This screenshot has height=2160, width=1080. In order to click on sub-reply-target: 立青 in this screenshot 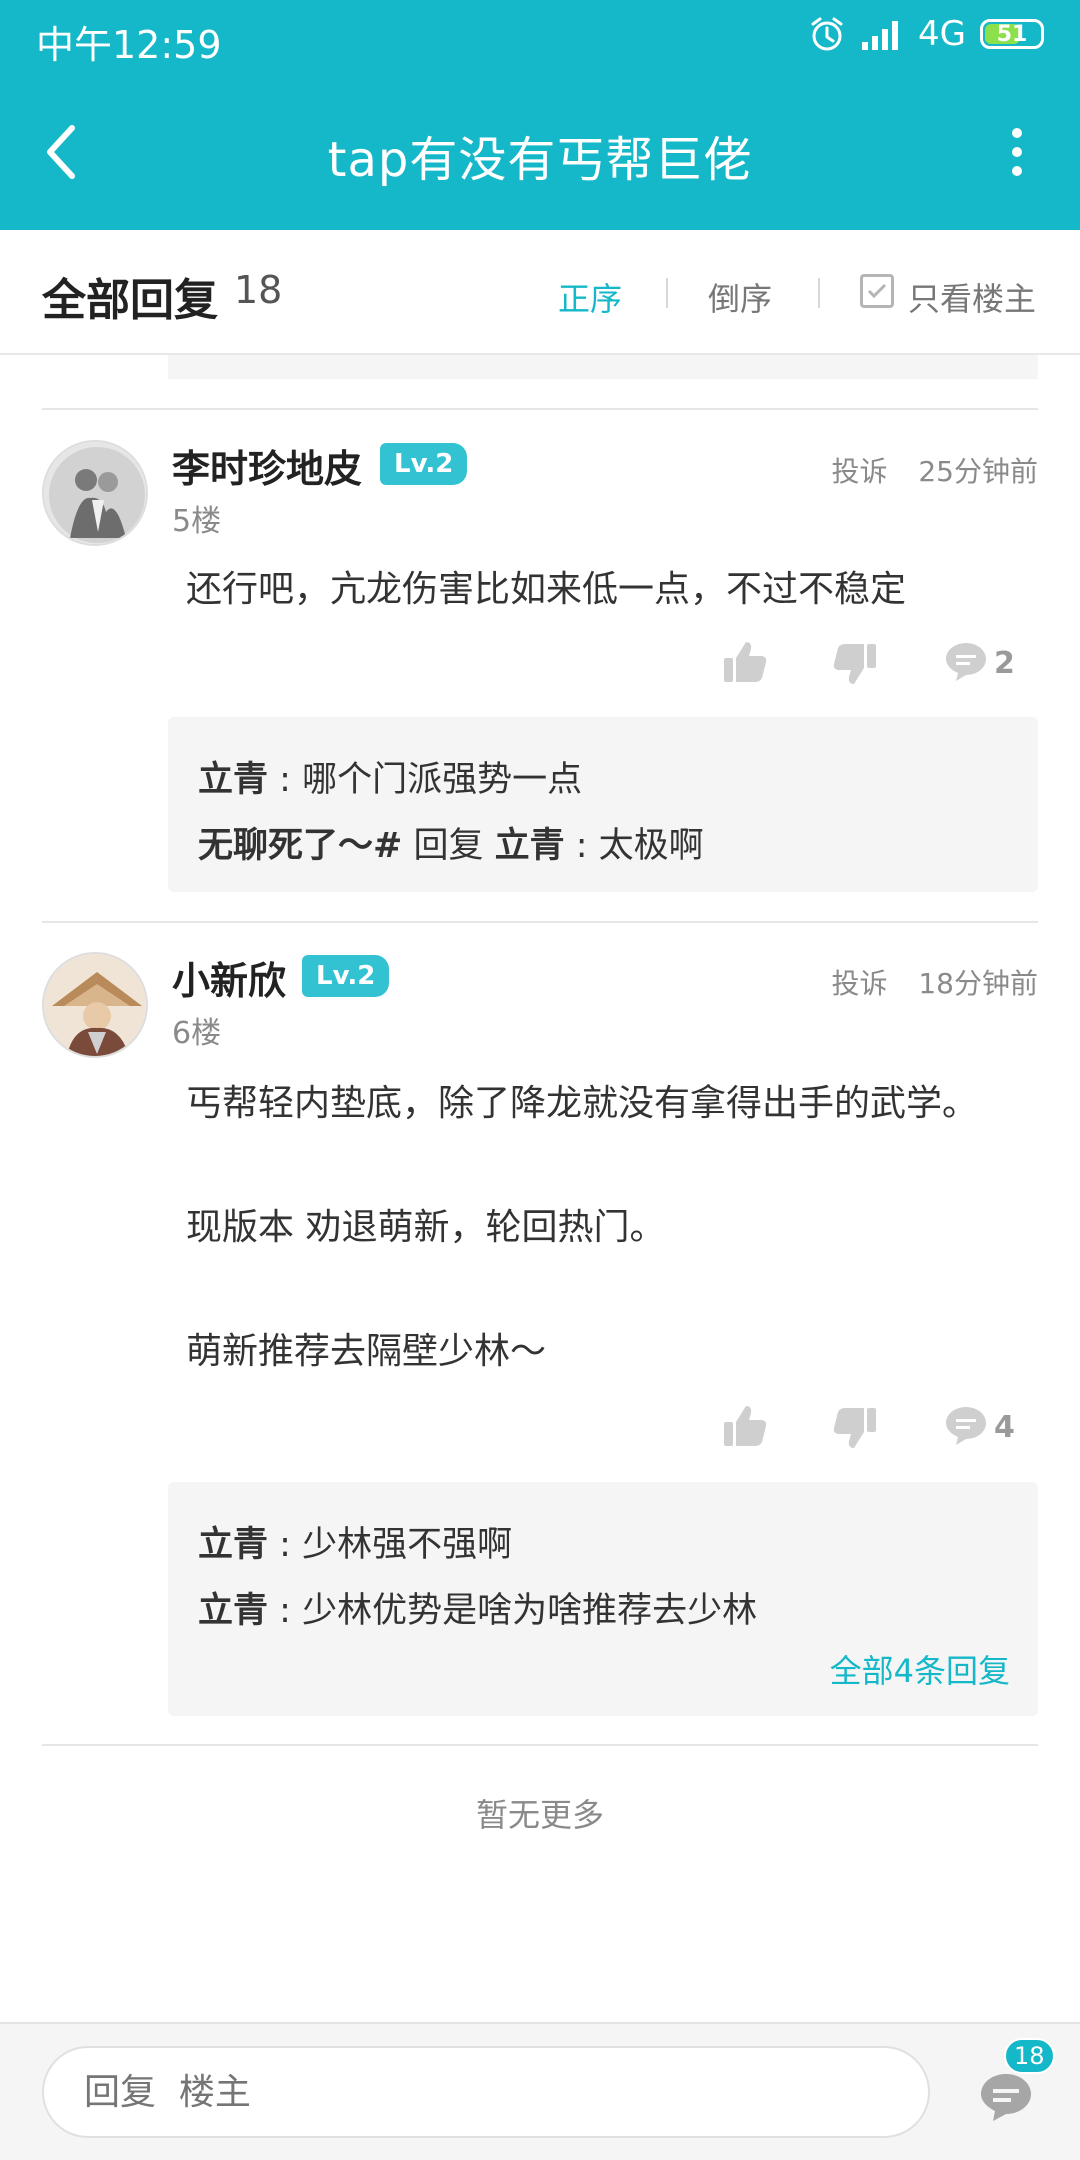, I will do `click(530, 846)`.